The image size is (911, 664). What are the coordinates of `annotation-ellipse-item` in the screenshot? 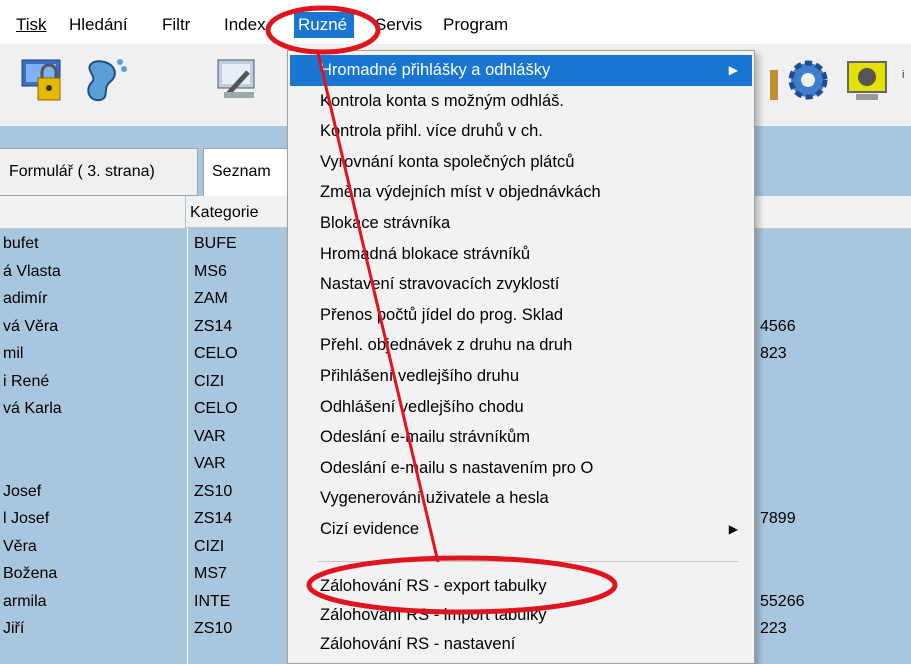 It's located at (462, 585).